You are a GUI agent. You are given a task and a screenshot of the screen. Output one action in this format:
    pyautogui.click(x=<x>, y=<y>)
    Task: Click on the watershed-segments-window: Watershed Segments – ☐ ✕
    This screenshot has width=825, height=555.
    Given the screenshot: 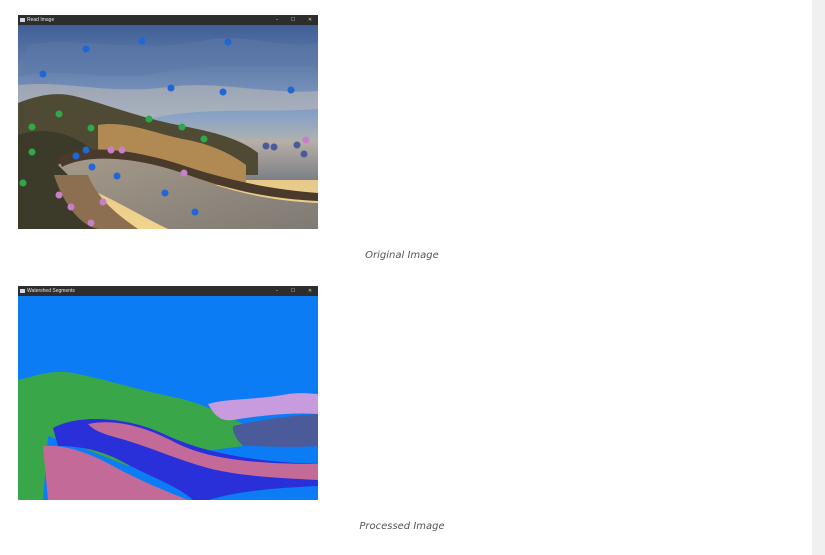 What is the action you would take?
    pyautogui.click(x=168, y=393)
    